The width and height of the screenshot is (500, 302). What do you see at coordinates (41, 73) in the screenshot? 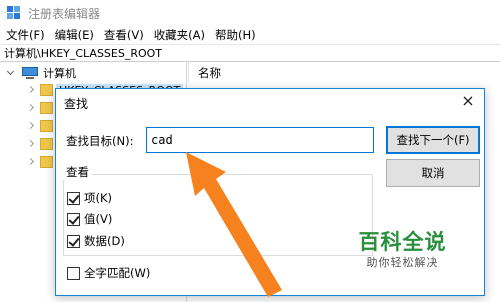
I see `tree-item-computer: 计算机` at bounding box center [41, 73].